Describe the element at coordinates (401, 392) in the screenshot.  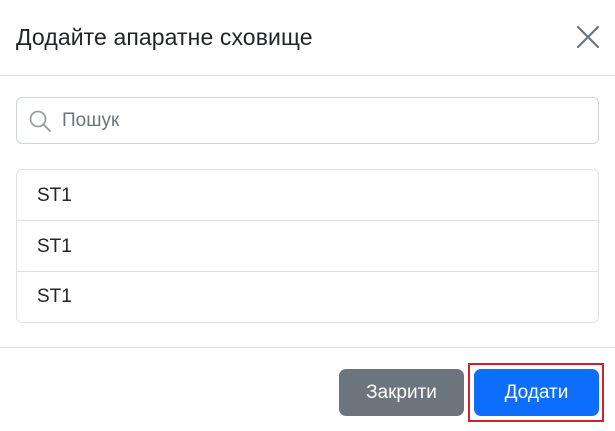
I see `cancel-button: Закрити` at that location.